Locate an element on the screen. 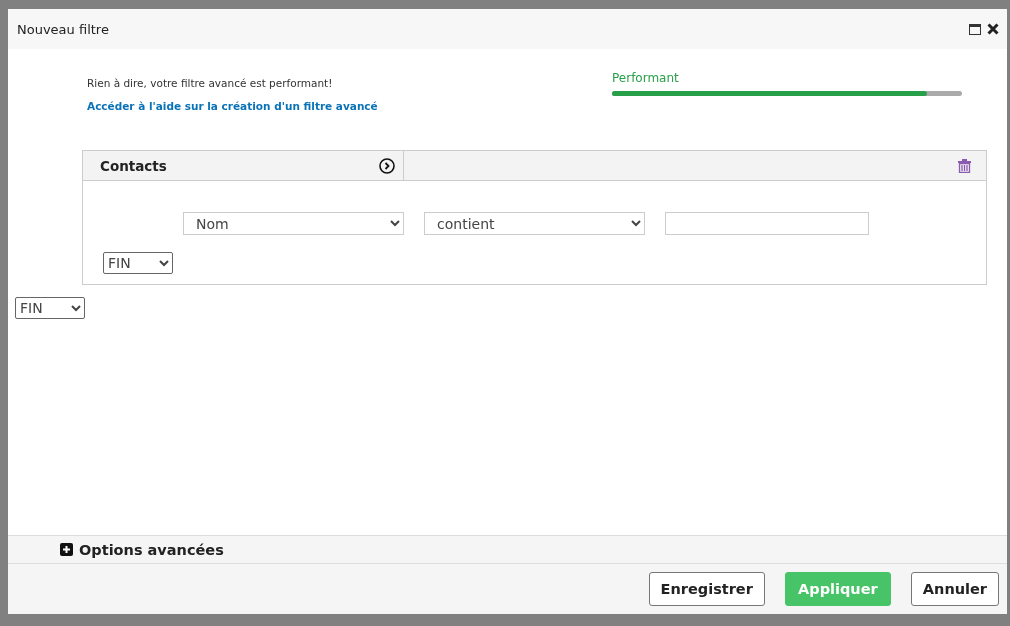  value-input is located at coordinates (767, 223).